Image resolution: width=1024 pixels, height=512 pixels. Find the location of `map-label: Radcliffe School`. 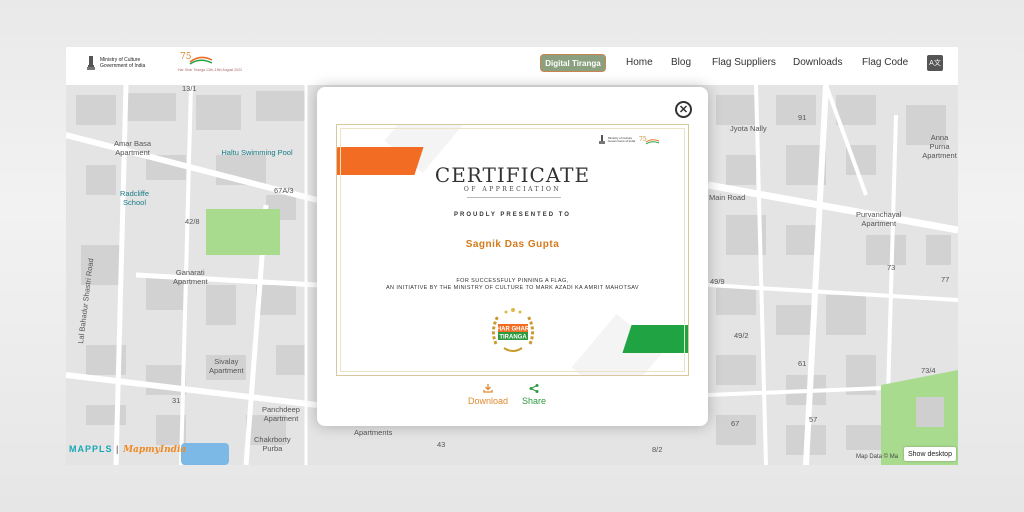

map-label: Radcliffe School is located at coordinates (135, 198).